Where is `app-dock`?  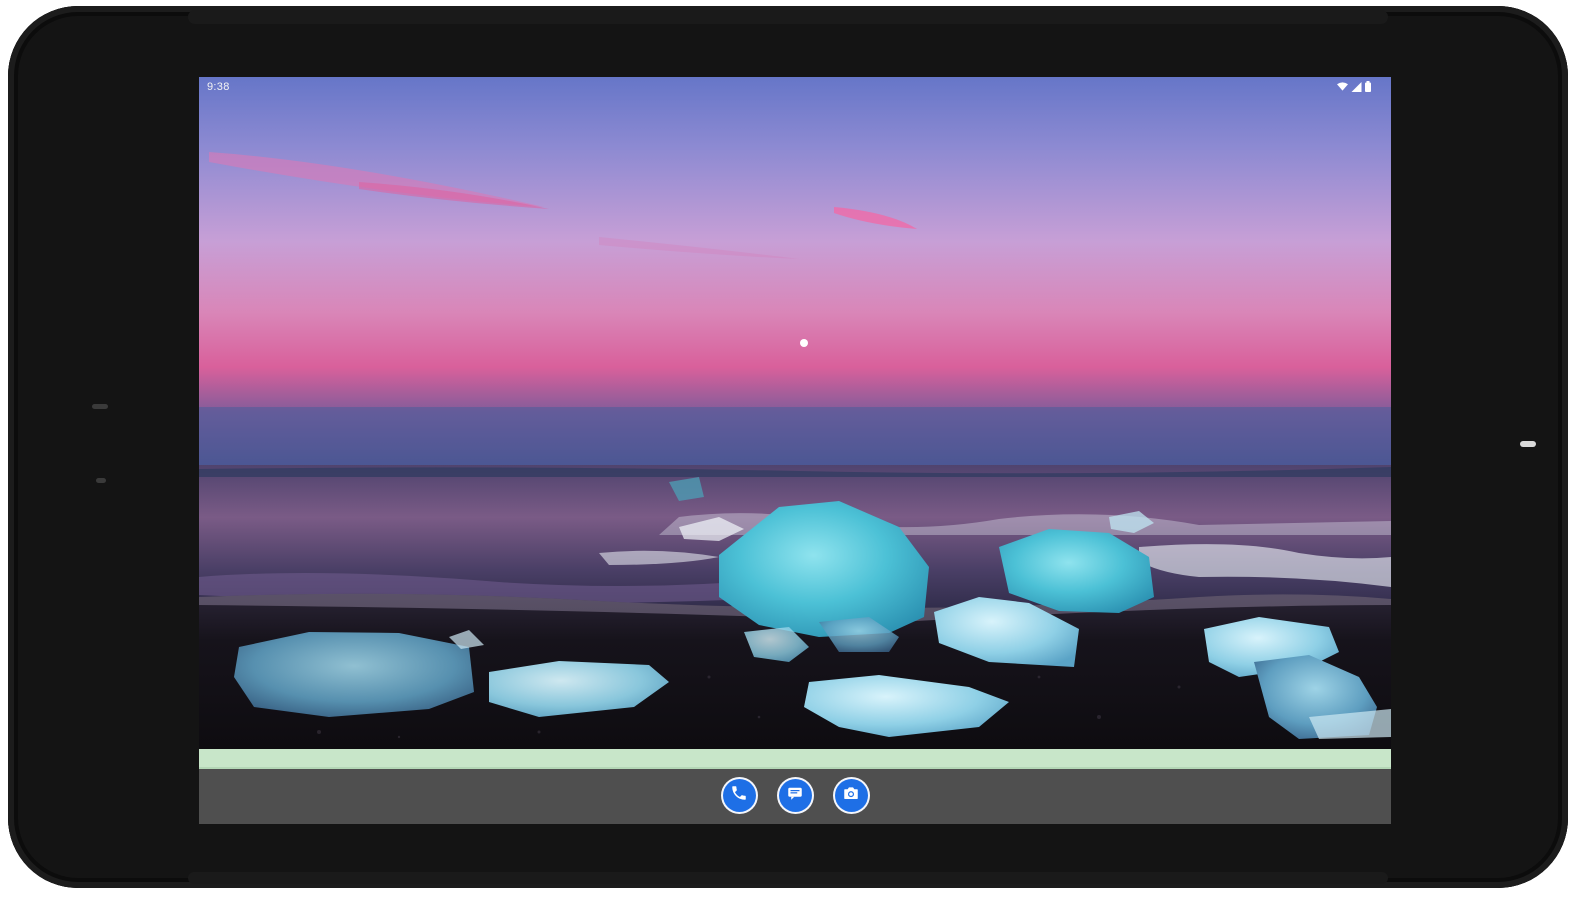
app-dock is located at coordinates (795, 796).